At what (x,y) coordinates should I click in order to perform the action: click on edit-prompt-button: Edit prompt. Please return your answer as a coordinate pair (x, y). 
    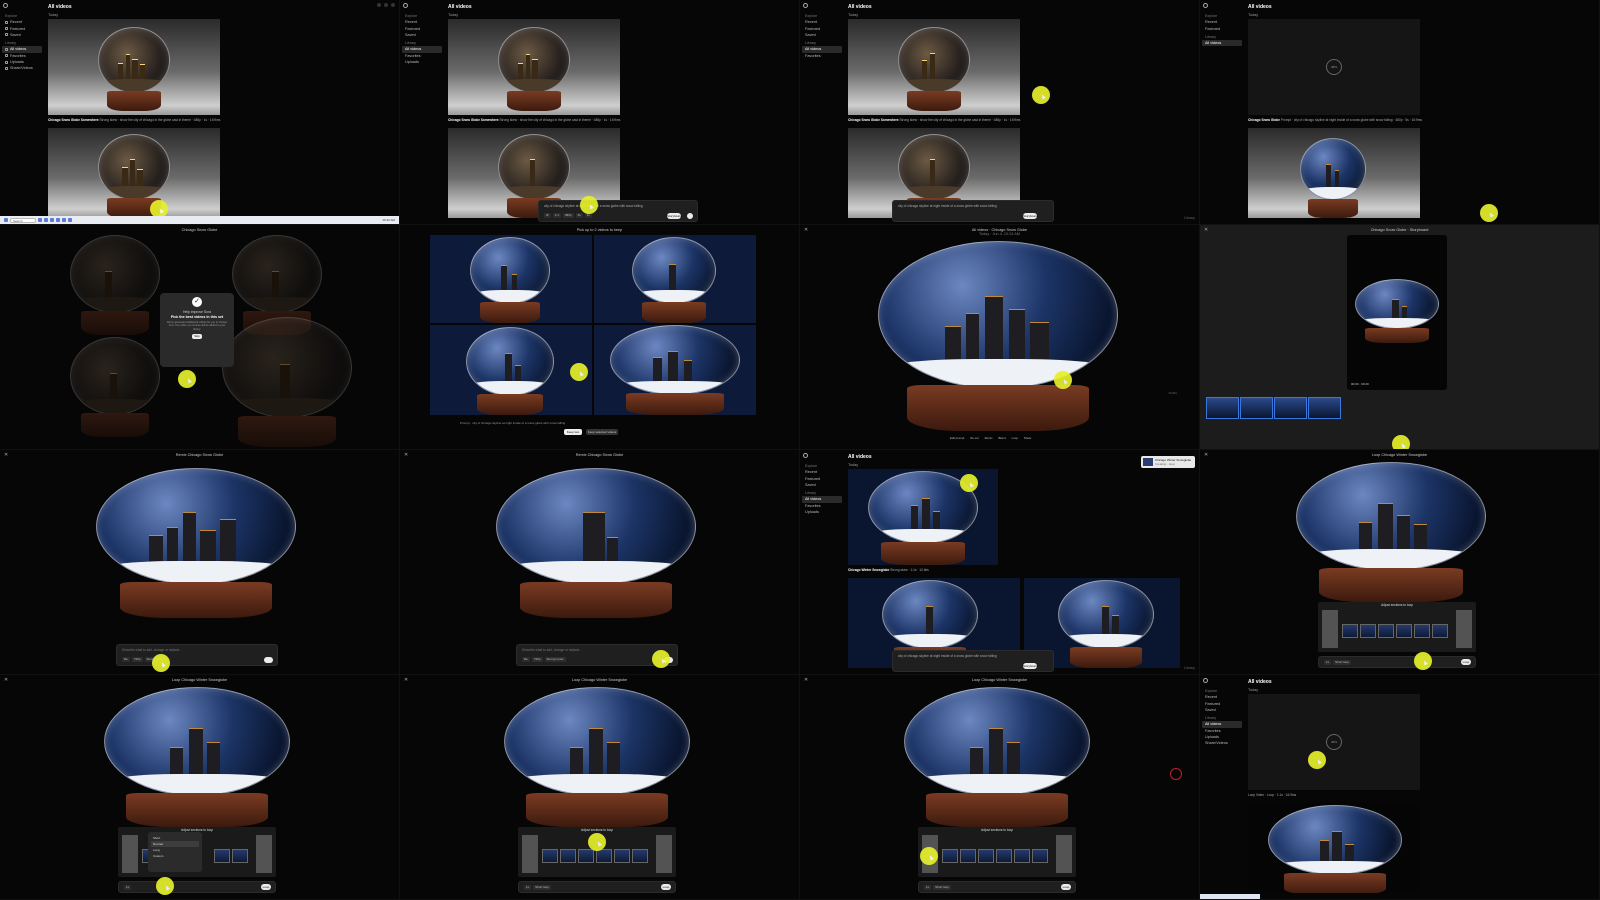
    Looking at the image, I should click on (957, 438).